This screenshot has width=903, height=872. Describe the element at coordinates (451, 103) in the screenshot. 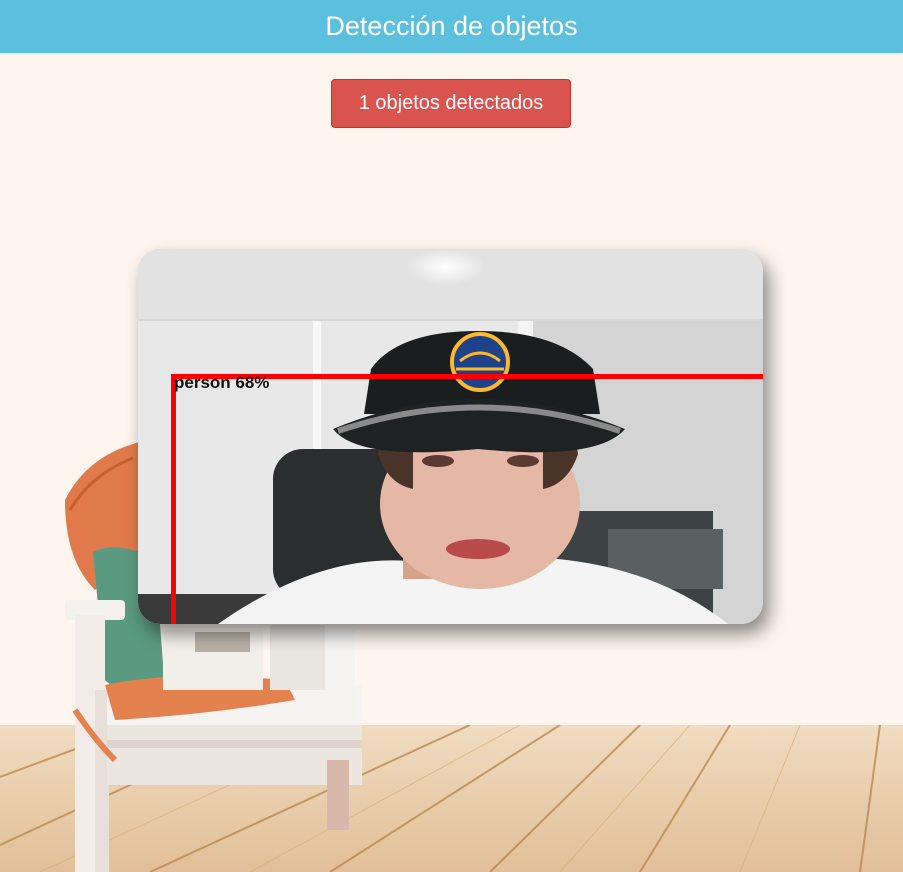

I see `detected-count-button: 1 objetos detectados` at that location.